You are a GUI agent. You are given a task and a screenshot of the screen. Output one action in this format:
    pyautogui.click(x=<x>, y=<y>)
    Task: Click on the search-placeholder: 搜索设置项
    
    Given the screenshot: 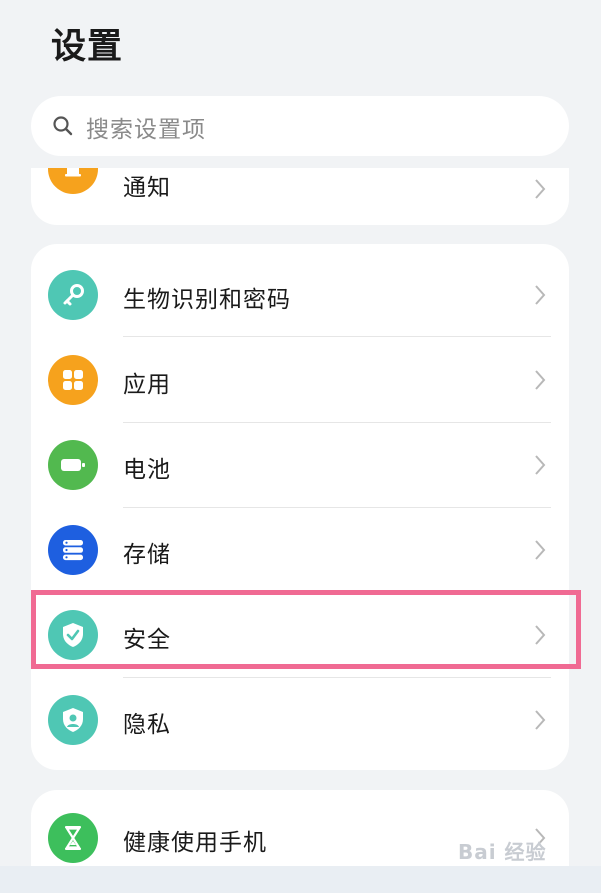 What is the action you would take?
    pyautogui.click(x=146, y=130)
    